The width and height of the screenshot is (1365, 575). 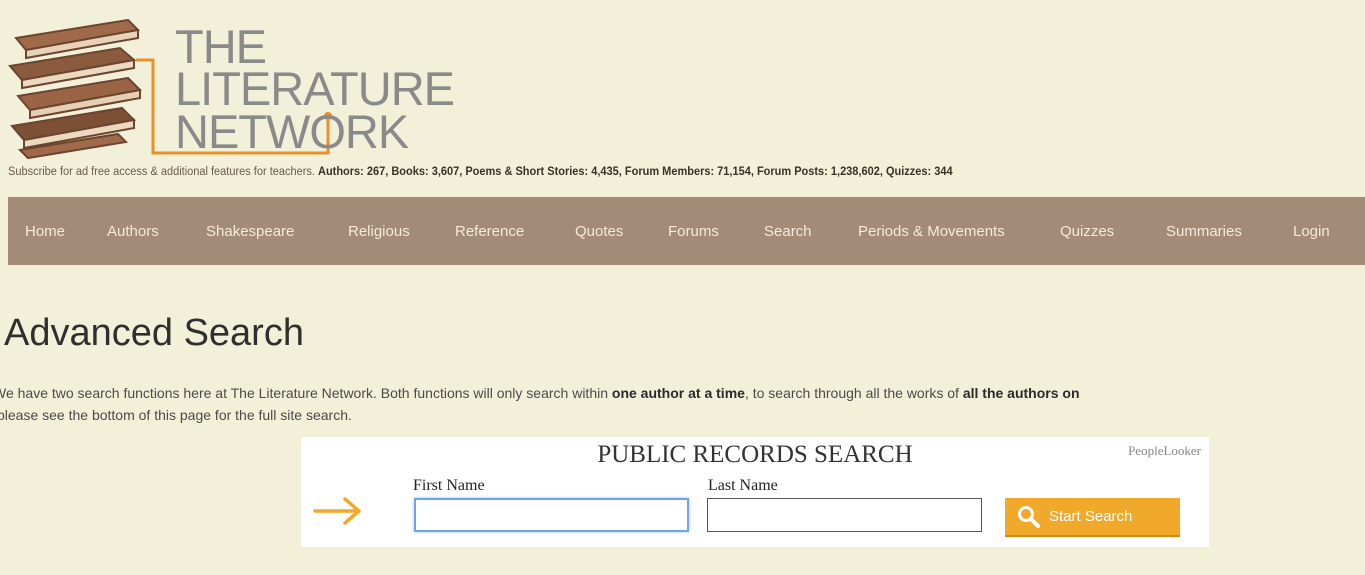 I want to click on nav-authors: Authors, so click(x=133, y=231).